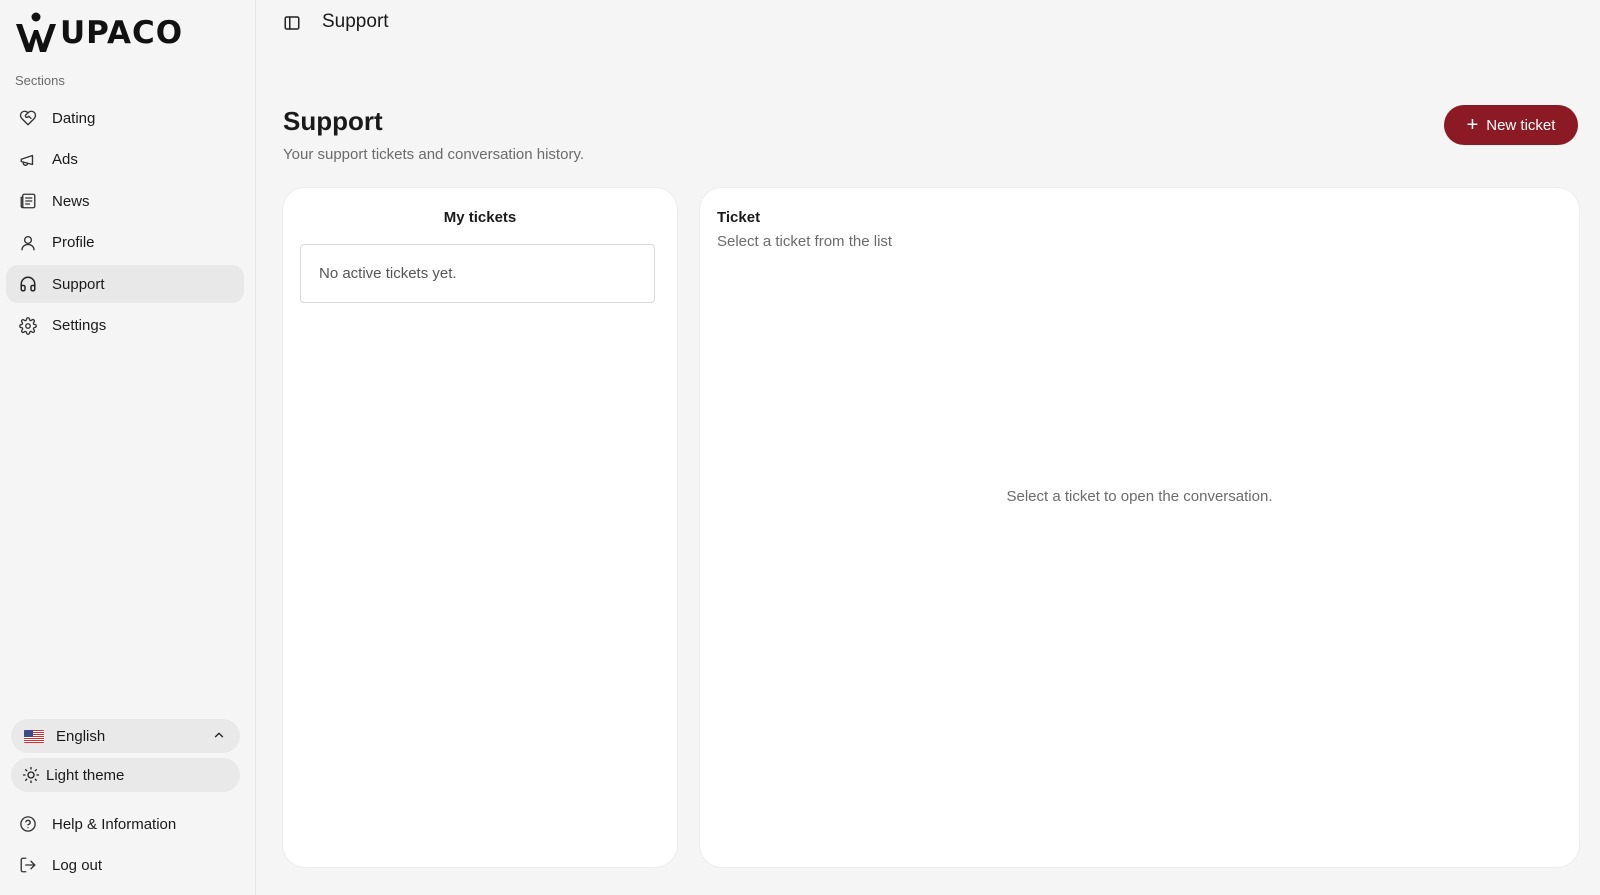 This screenshot has width=1600, height=895. I want to click on theme-label: Light theme, so click(85, 775).